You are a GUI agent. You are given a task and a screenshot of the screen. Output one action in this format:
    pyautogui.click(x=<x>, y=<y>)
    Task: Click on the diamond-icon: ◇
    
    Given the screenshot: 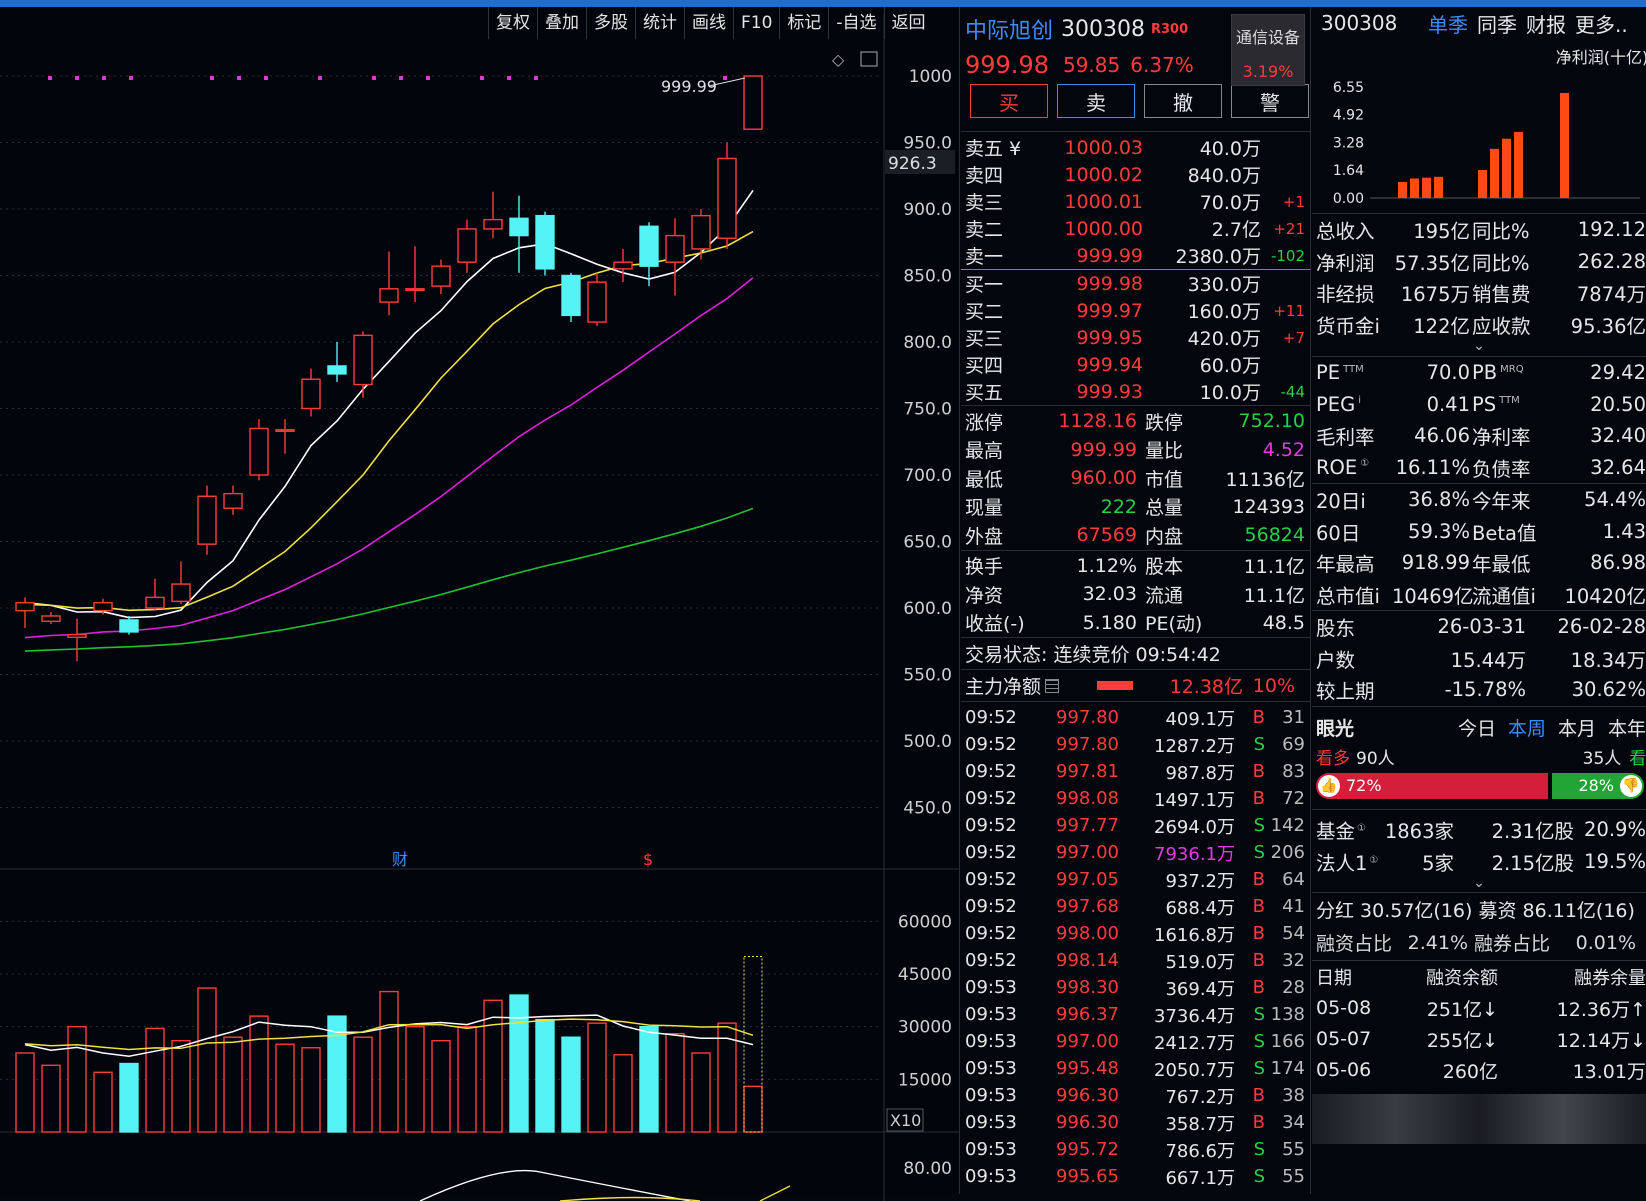 What is the action you would take?
    pyautogui.click(x=838, y=59)
    